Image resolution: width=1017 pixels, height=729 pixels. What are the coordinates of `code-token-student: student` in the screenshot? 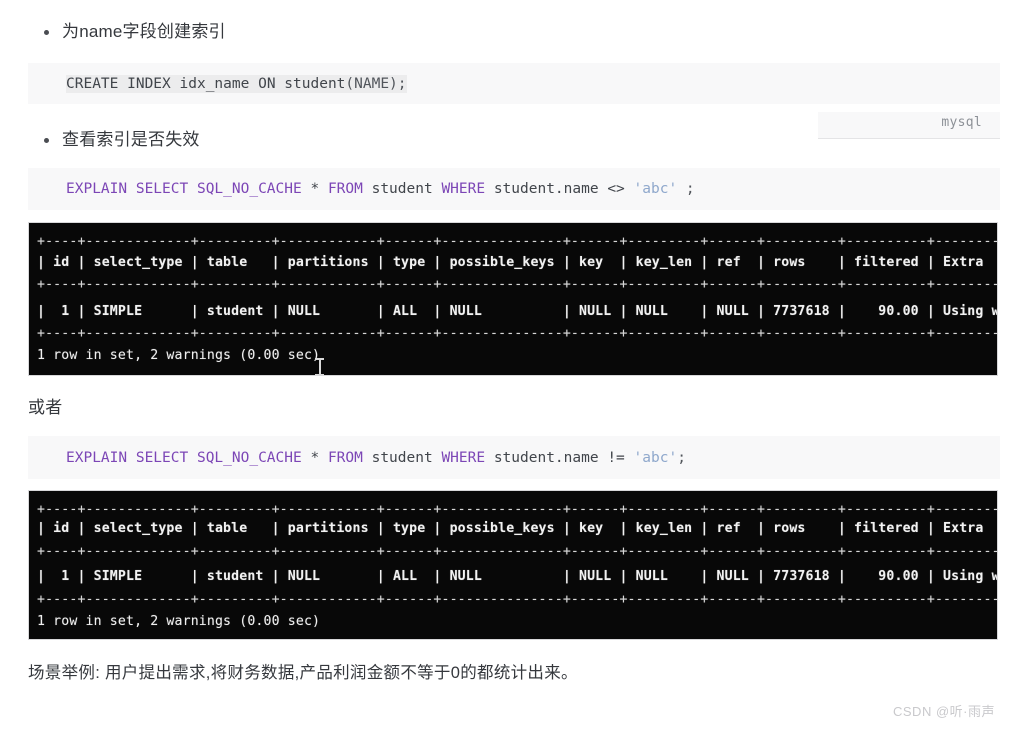 It's located at (310, 84).